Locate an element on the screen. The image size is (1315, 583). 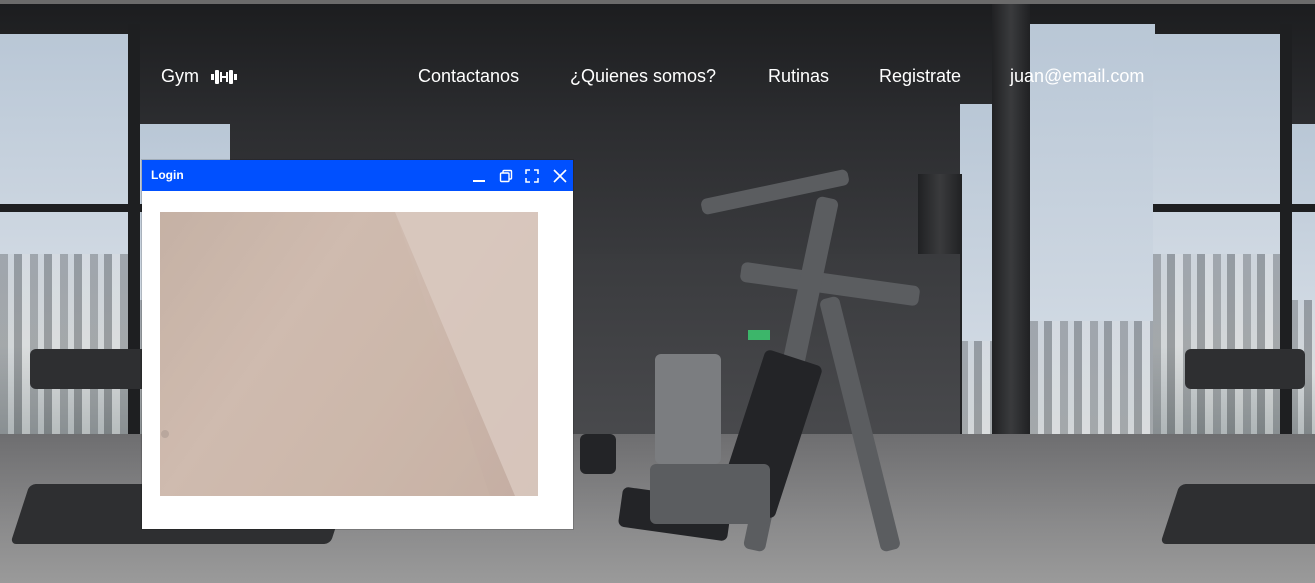
dumbbell-icon is located at coordinates (224, 77).